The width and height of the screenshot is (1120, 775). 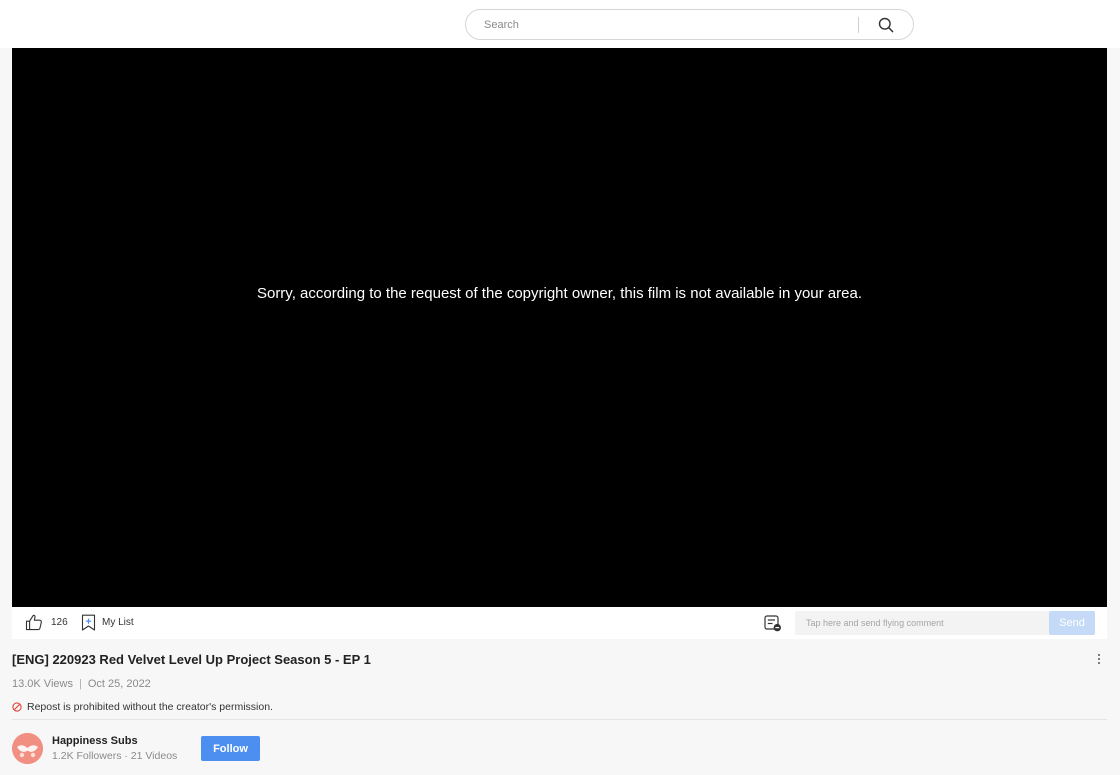 What do you see at coordinates (559, 719) in the screenshot?
I see `section-divider` at bounding box center [559, 719].